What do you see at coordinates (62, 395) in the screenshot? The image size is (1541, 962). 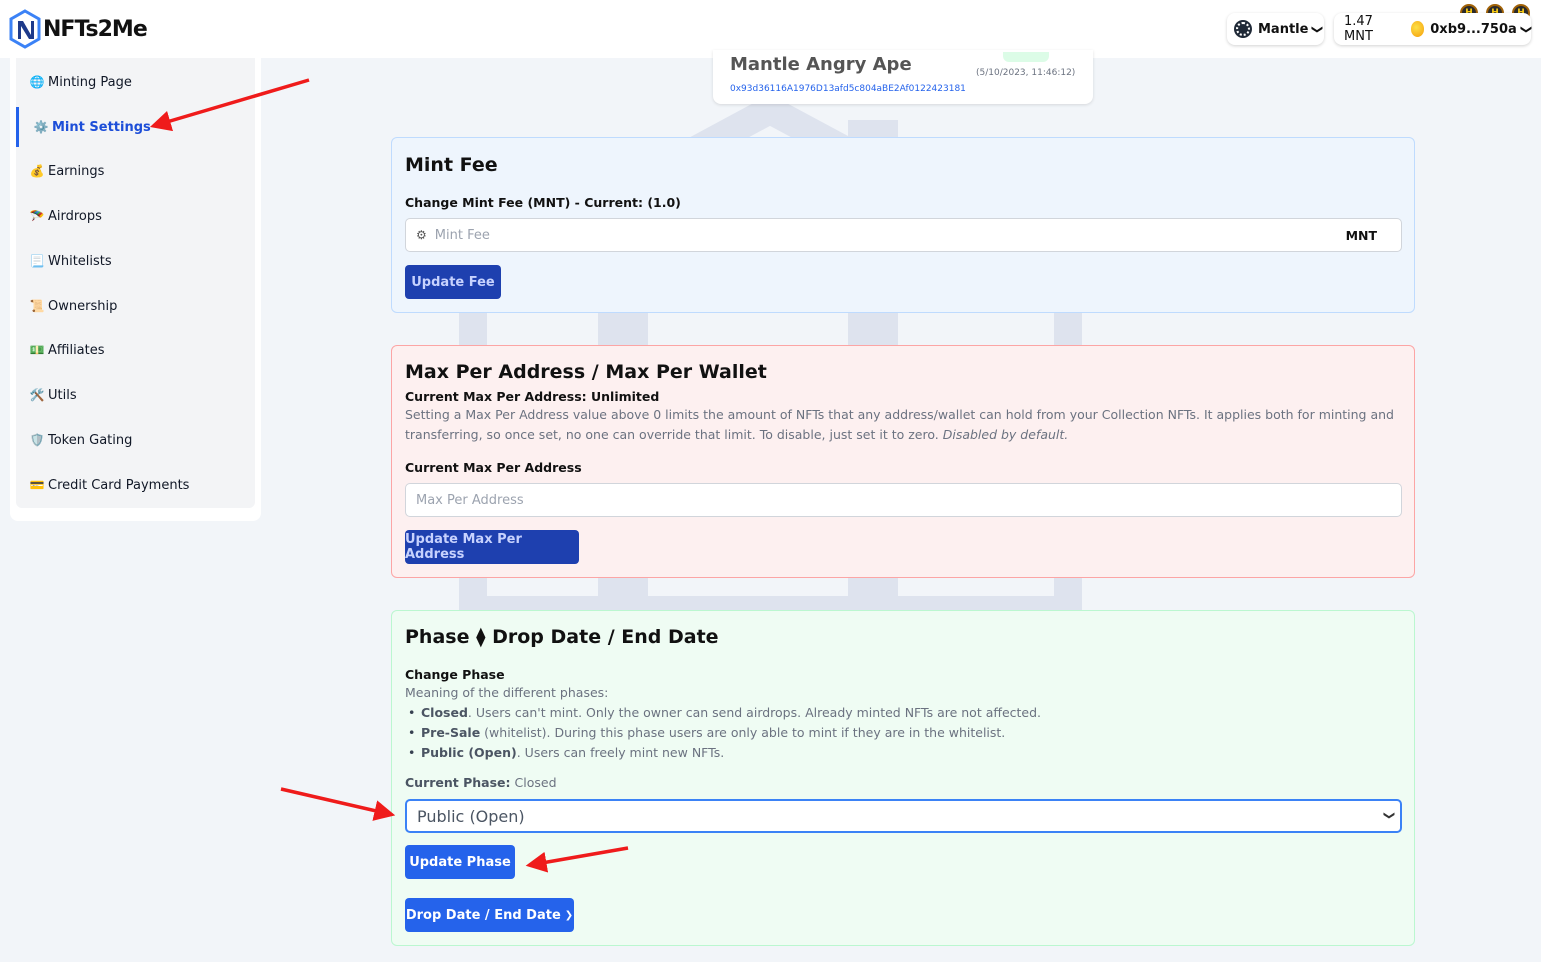 I see `sidebar-item-label: Utils` at bounding box center [62, 395].